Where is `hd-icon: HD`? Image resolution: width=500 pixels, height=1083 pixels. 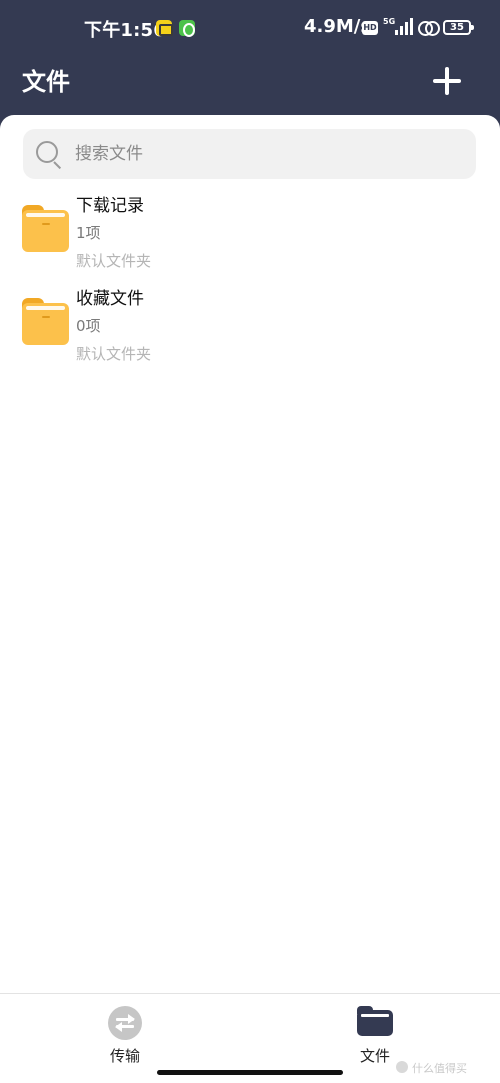 hd-icon: HD is located at coordinates (370, 28).